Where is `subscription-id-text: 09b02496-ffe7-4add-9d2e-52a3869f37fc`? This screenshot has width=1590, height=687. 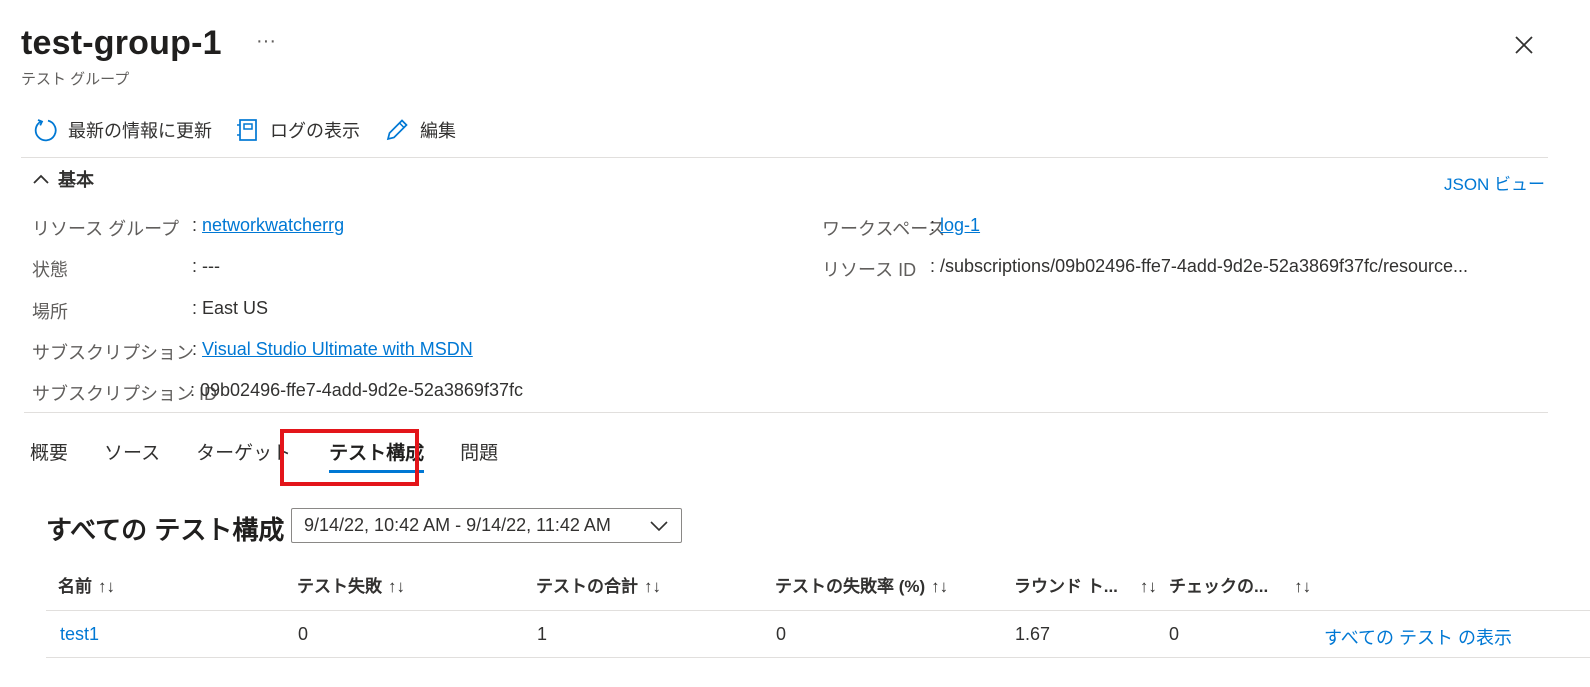
subscription-id-text: 09b02496-ffe7-4add-9d2e-52a3869f37fc is located at coordinates (361, 390).